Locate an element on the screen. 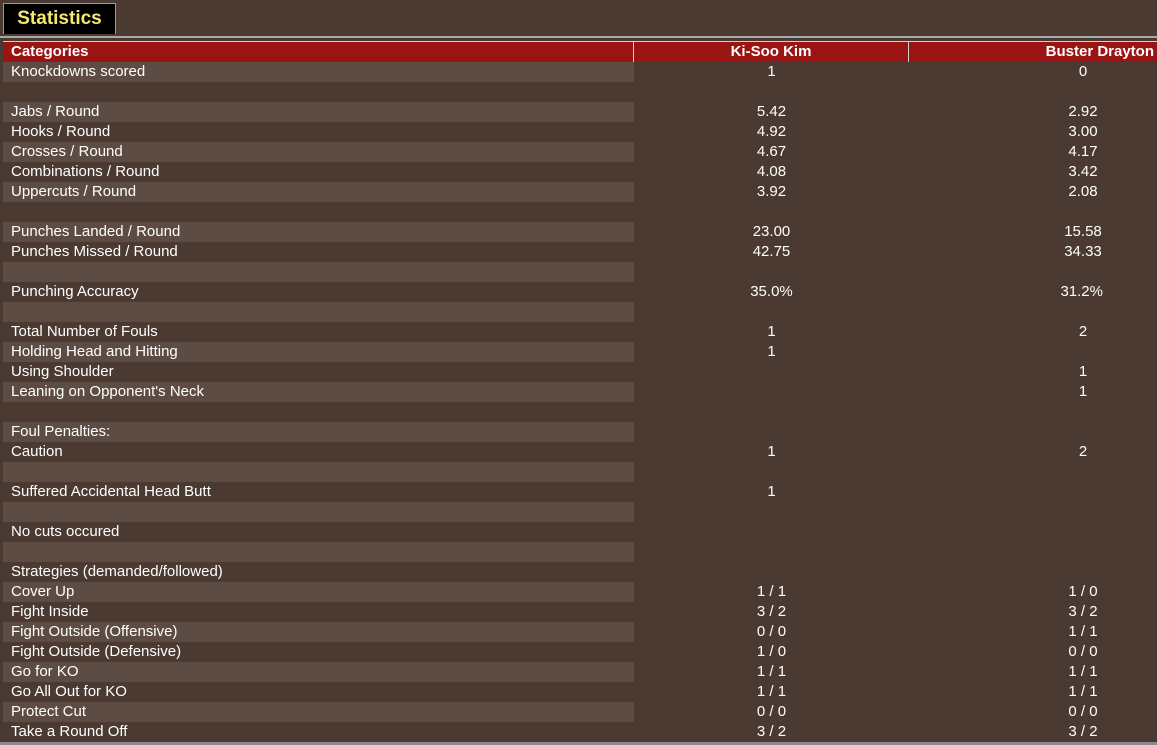  table-row: Crosses / Round 4.67 4.17 is located at coordinates (580, 152).